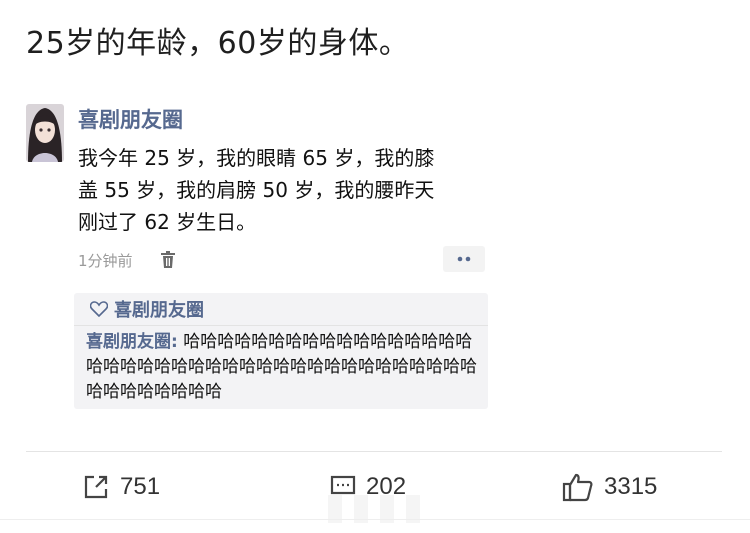 This screenshot has width=750, height=533. What do you see at coordinates (218, 43) in the screenshot?
I see `post-title: 25岁的年龄，60岁的身体。` at bounding box center [218, 43].